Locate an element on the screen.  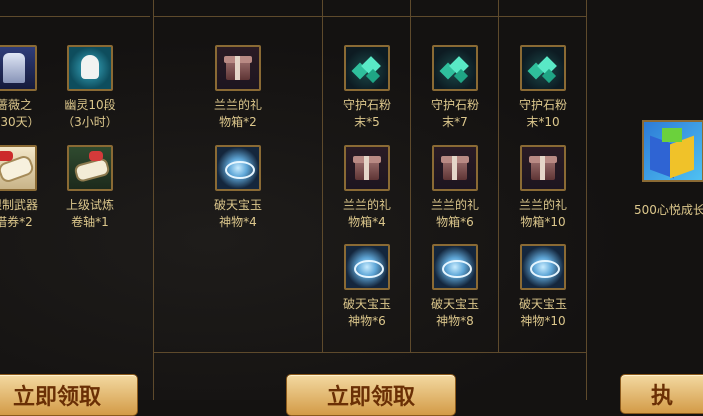
reward-label: 兰兰的礼 物箱*2 is located at coordinates (237, 113).